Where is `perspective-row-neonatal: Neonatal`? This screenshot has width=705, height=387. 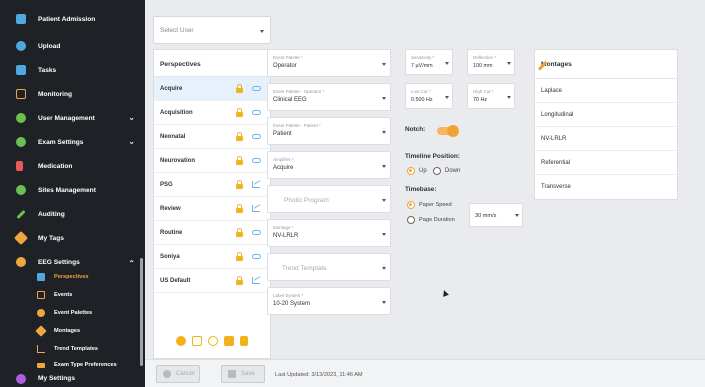
perspective-row-neonatal: Neonatal is located at coordinates (212, 137).